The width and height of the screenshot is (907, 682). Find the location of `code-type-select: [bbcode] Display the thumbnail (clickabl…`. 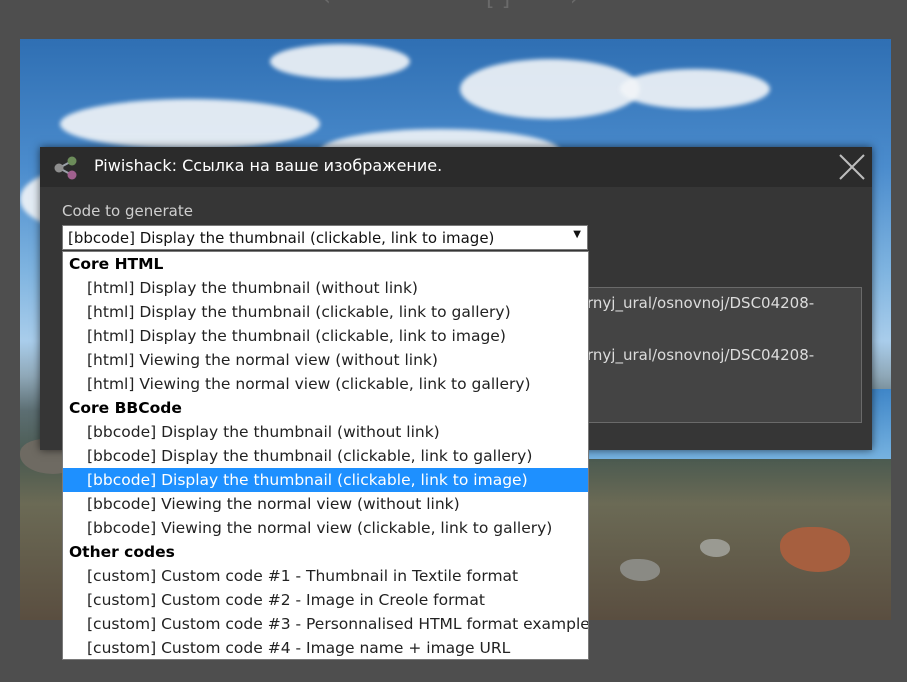

code-type-select: [bbcode] Display the thumbnail (clickabl… is located at coordinates (325, 237).